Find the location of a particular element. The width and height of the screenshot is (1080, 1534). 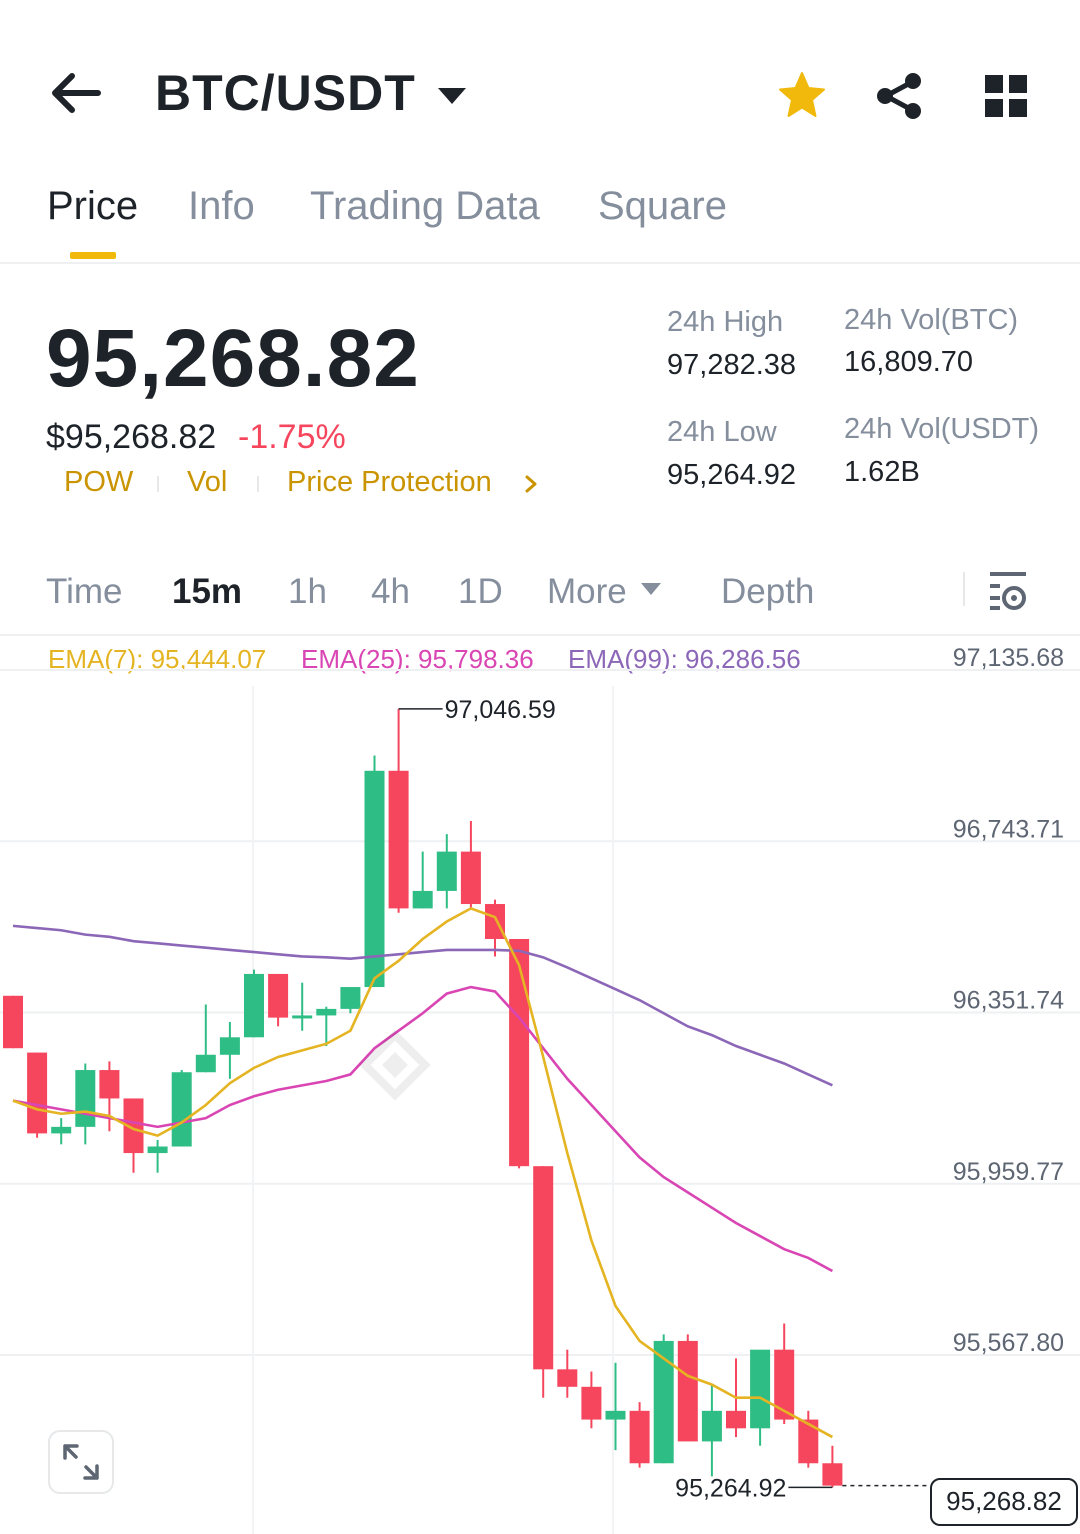

interval-depth: Depth is located at coordinates (767, 592).